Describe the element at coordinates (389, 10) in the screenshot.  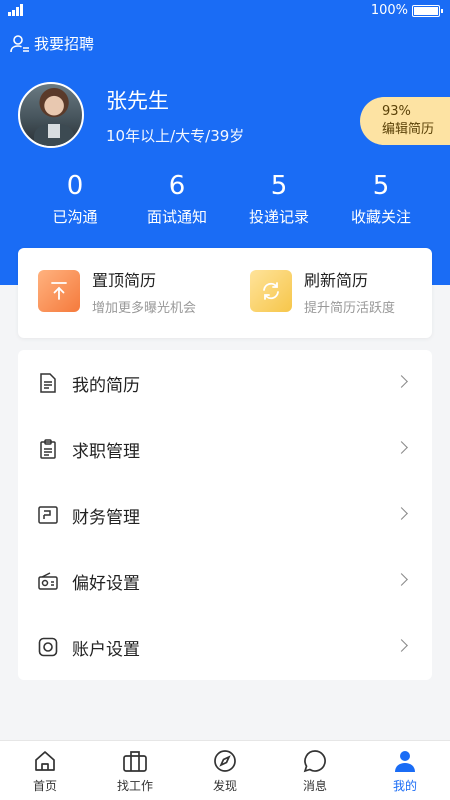
I see `battery-percent: 100%` at that location.